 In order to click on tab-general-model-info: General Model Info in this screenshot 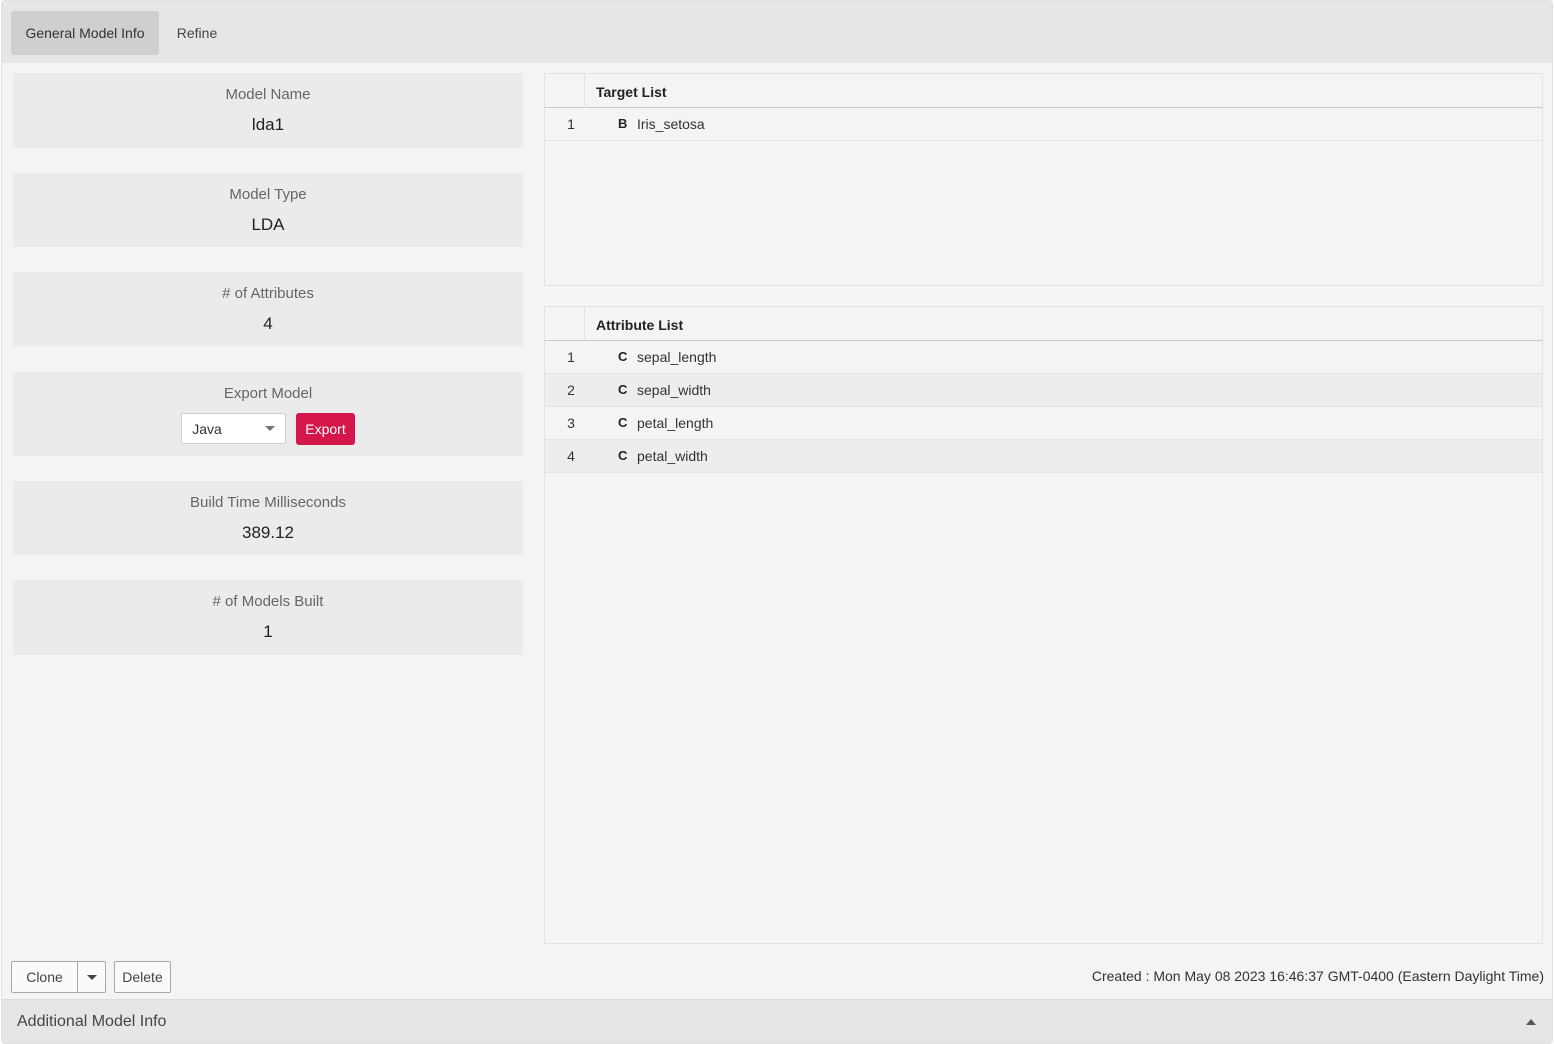, I will do `click(85, 33)`.